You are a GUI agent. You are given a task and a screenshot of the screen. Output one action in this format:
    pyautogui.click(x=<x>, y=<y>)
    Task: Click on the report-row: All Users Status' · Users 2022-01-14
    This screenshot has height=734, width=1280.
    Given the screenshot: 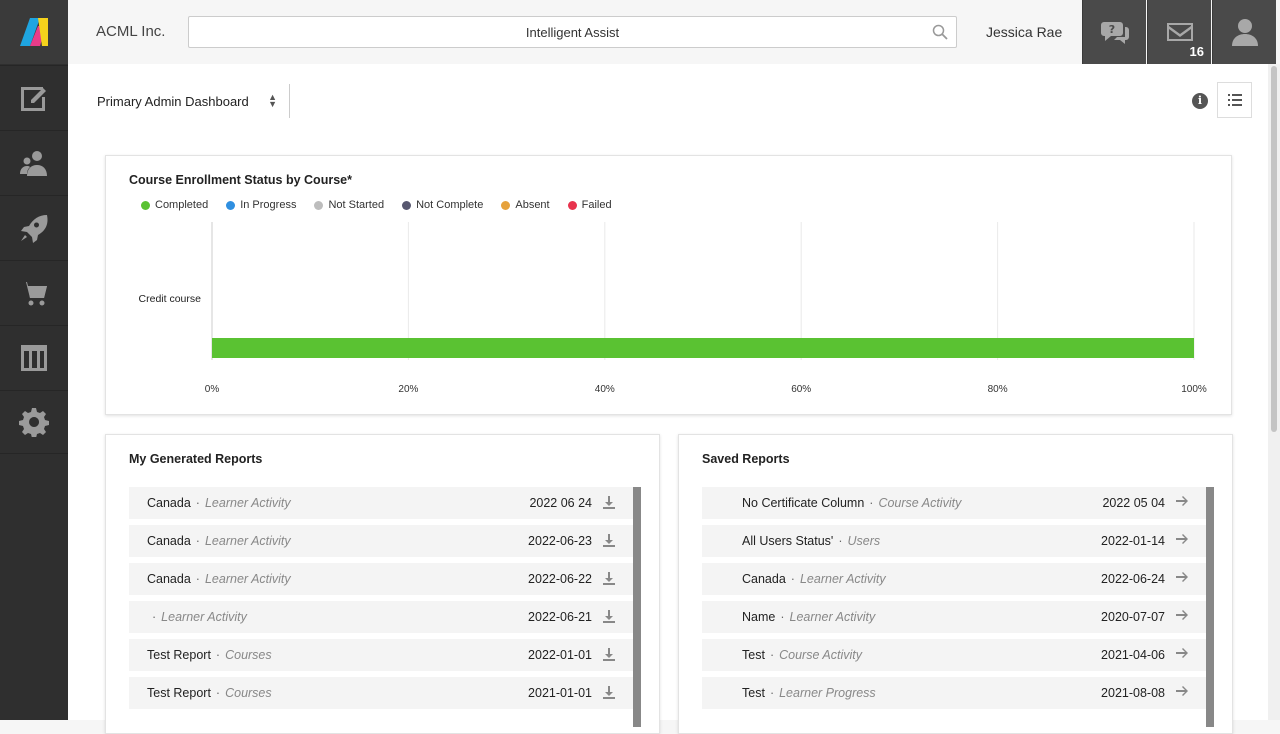 What is the action you would take?
    pyautogui.click(x=954, y=541)
    